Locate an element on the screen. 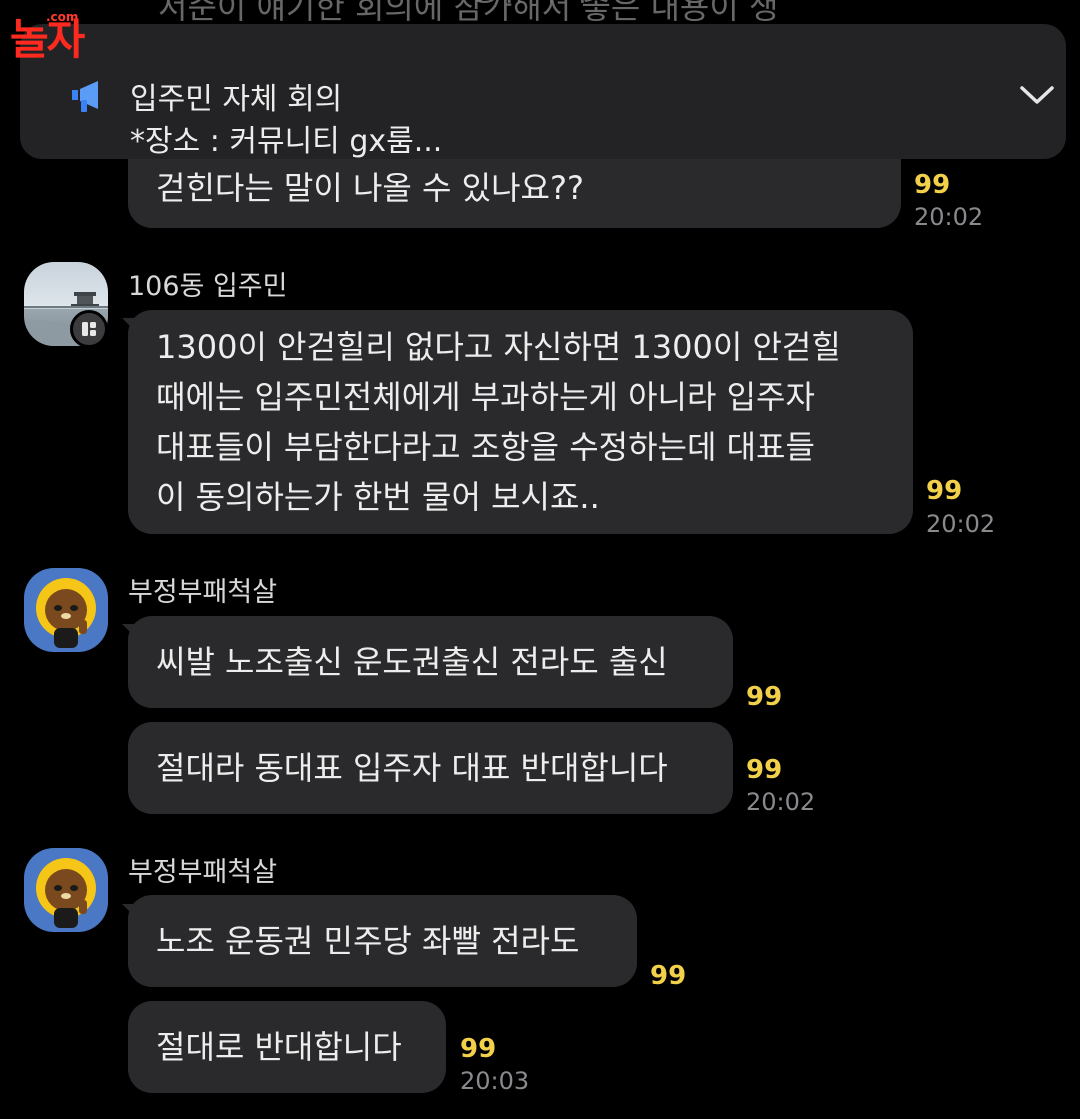 The width and height of the screenshot is (1080, 1119). message-time: 20:03 is located at coordinates (495, 1081).